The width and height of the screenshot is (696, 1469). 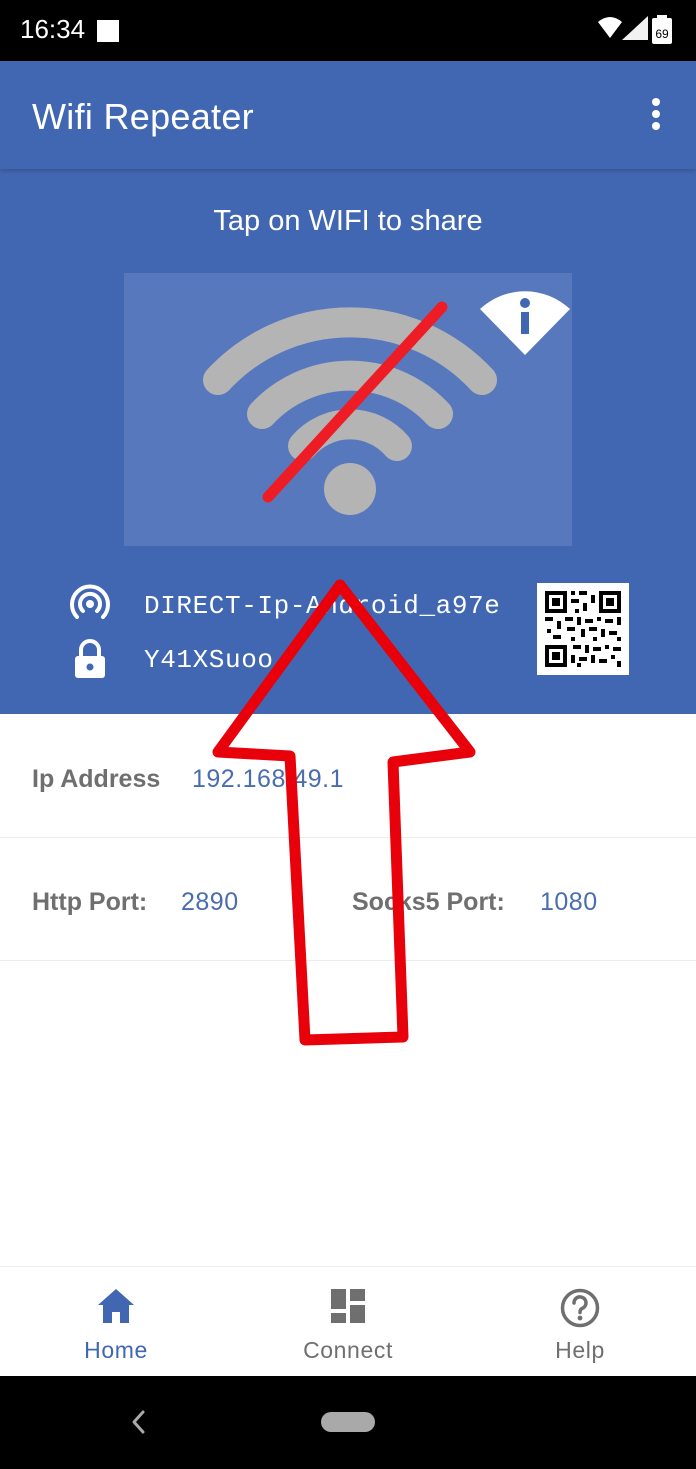 What do you see at coordinates (662, 34) in the screenshot?
I see `svg-text: 69` at bounding box center [662, 34].